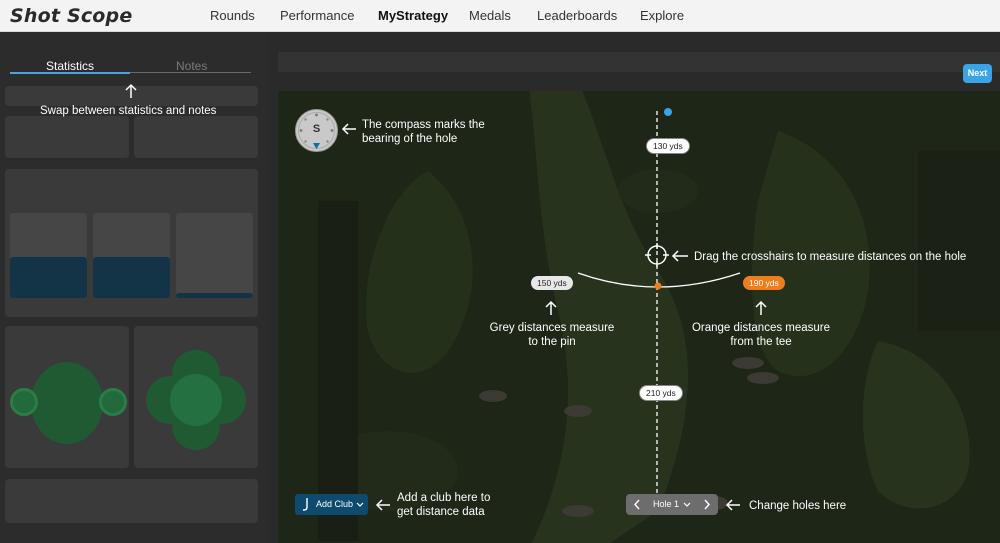 The image size is (1000, 543). What do you see at coordinates (196, 137) in the screenshot?
I see `stat-card-total-rounds` at bounding box center [196, 137].